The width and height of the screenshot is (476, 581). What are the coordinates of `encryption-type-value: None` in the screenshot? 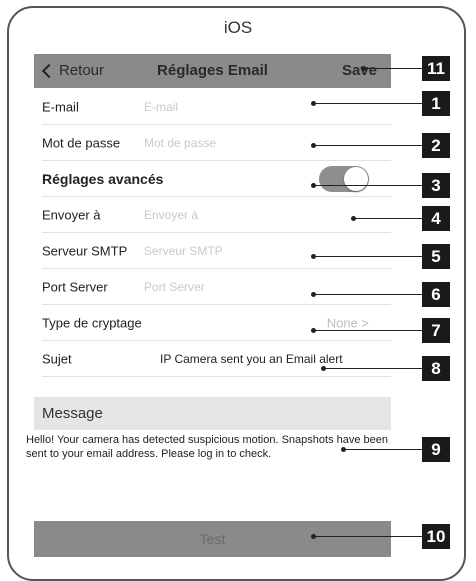 It's located at (342, 323).